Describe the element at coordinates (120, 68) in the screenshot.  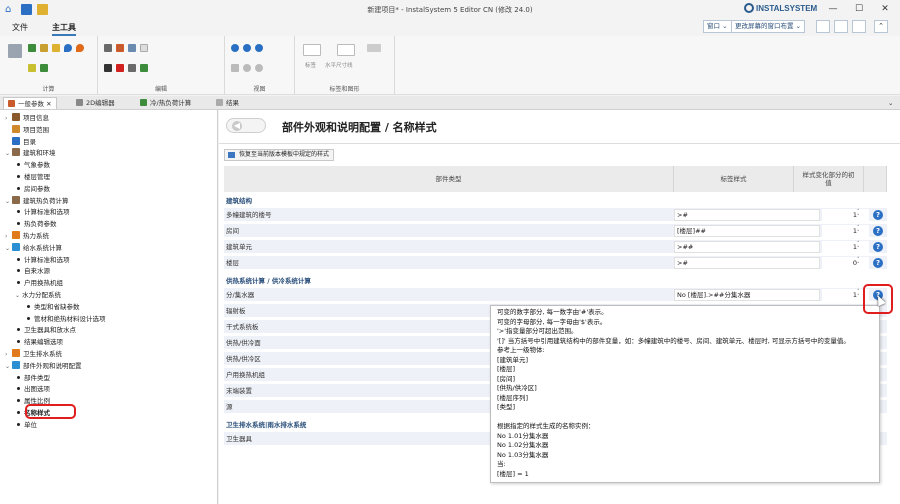
I see `delete-icon` at that location.